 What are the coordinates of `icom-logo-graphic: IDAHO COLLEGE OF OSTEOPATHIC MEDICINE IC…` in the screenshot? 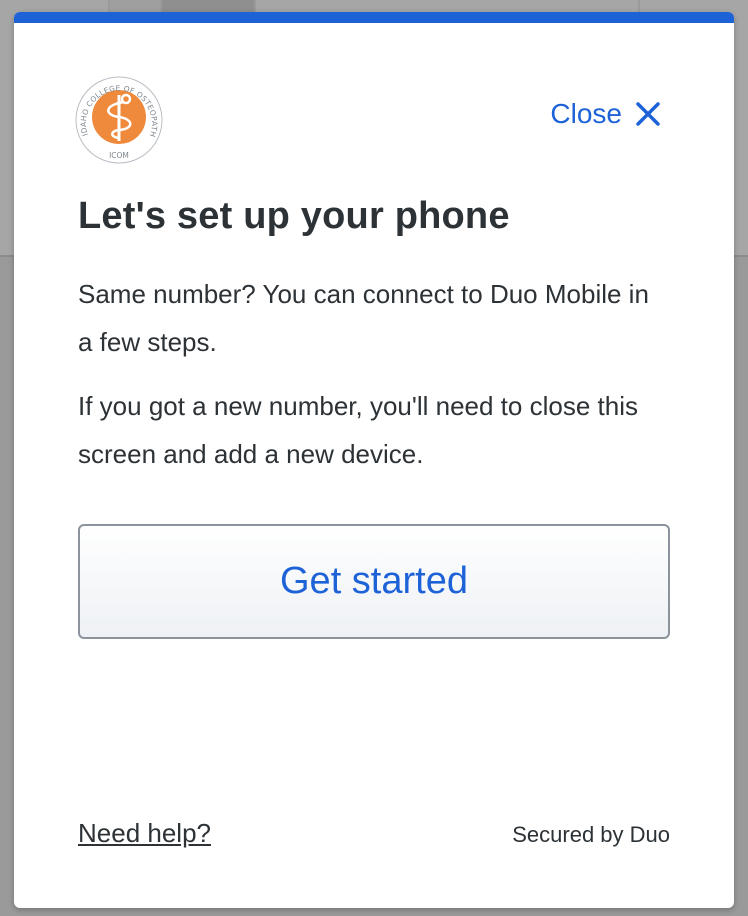 It's located at (117, 116).